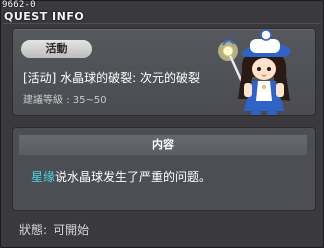 The image size is (324, 248). What do you see at coordinates (43, 100) in the screenshot?
I see `level-label: 建議等級` at bounding box center [43, 100].